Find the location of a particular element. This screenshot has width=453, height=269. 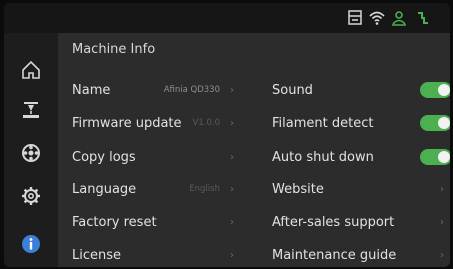

section-title: Machine Info is located at coordinates (114, 49).